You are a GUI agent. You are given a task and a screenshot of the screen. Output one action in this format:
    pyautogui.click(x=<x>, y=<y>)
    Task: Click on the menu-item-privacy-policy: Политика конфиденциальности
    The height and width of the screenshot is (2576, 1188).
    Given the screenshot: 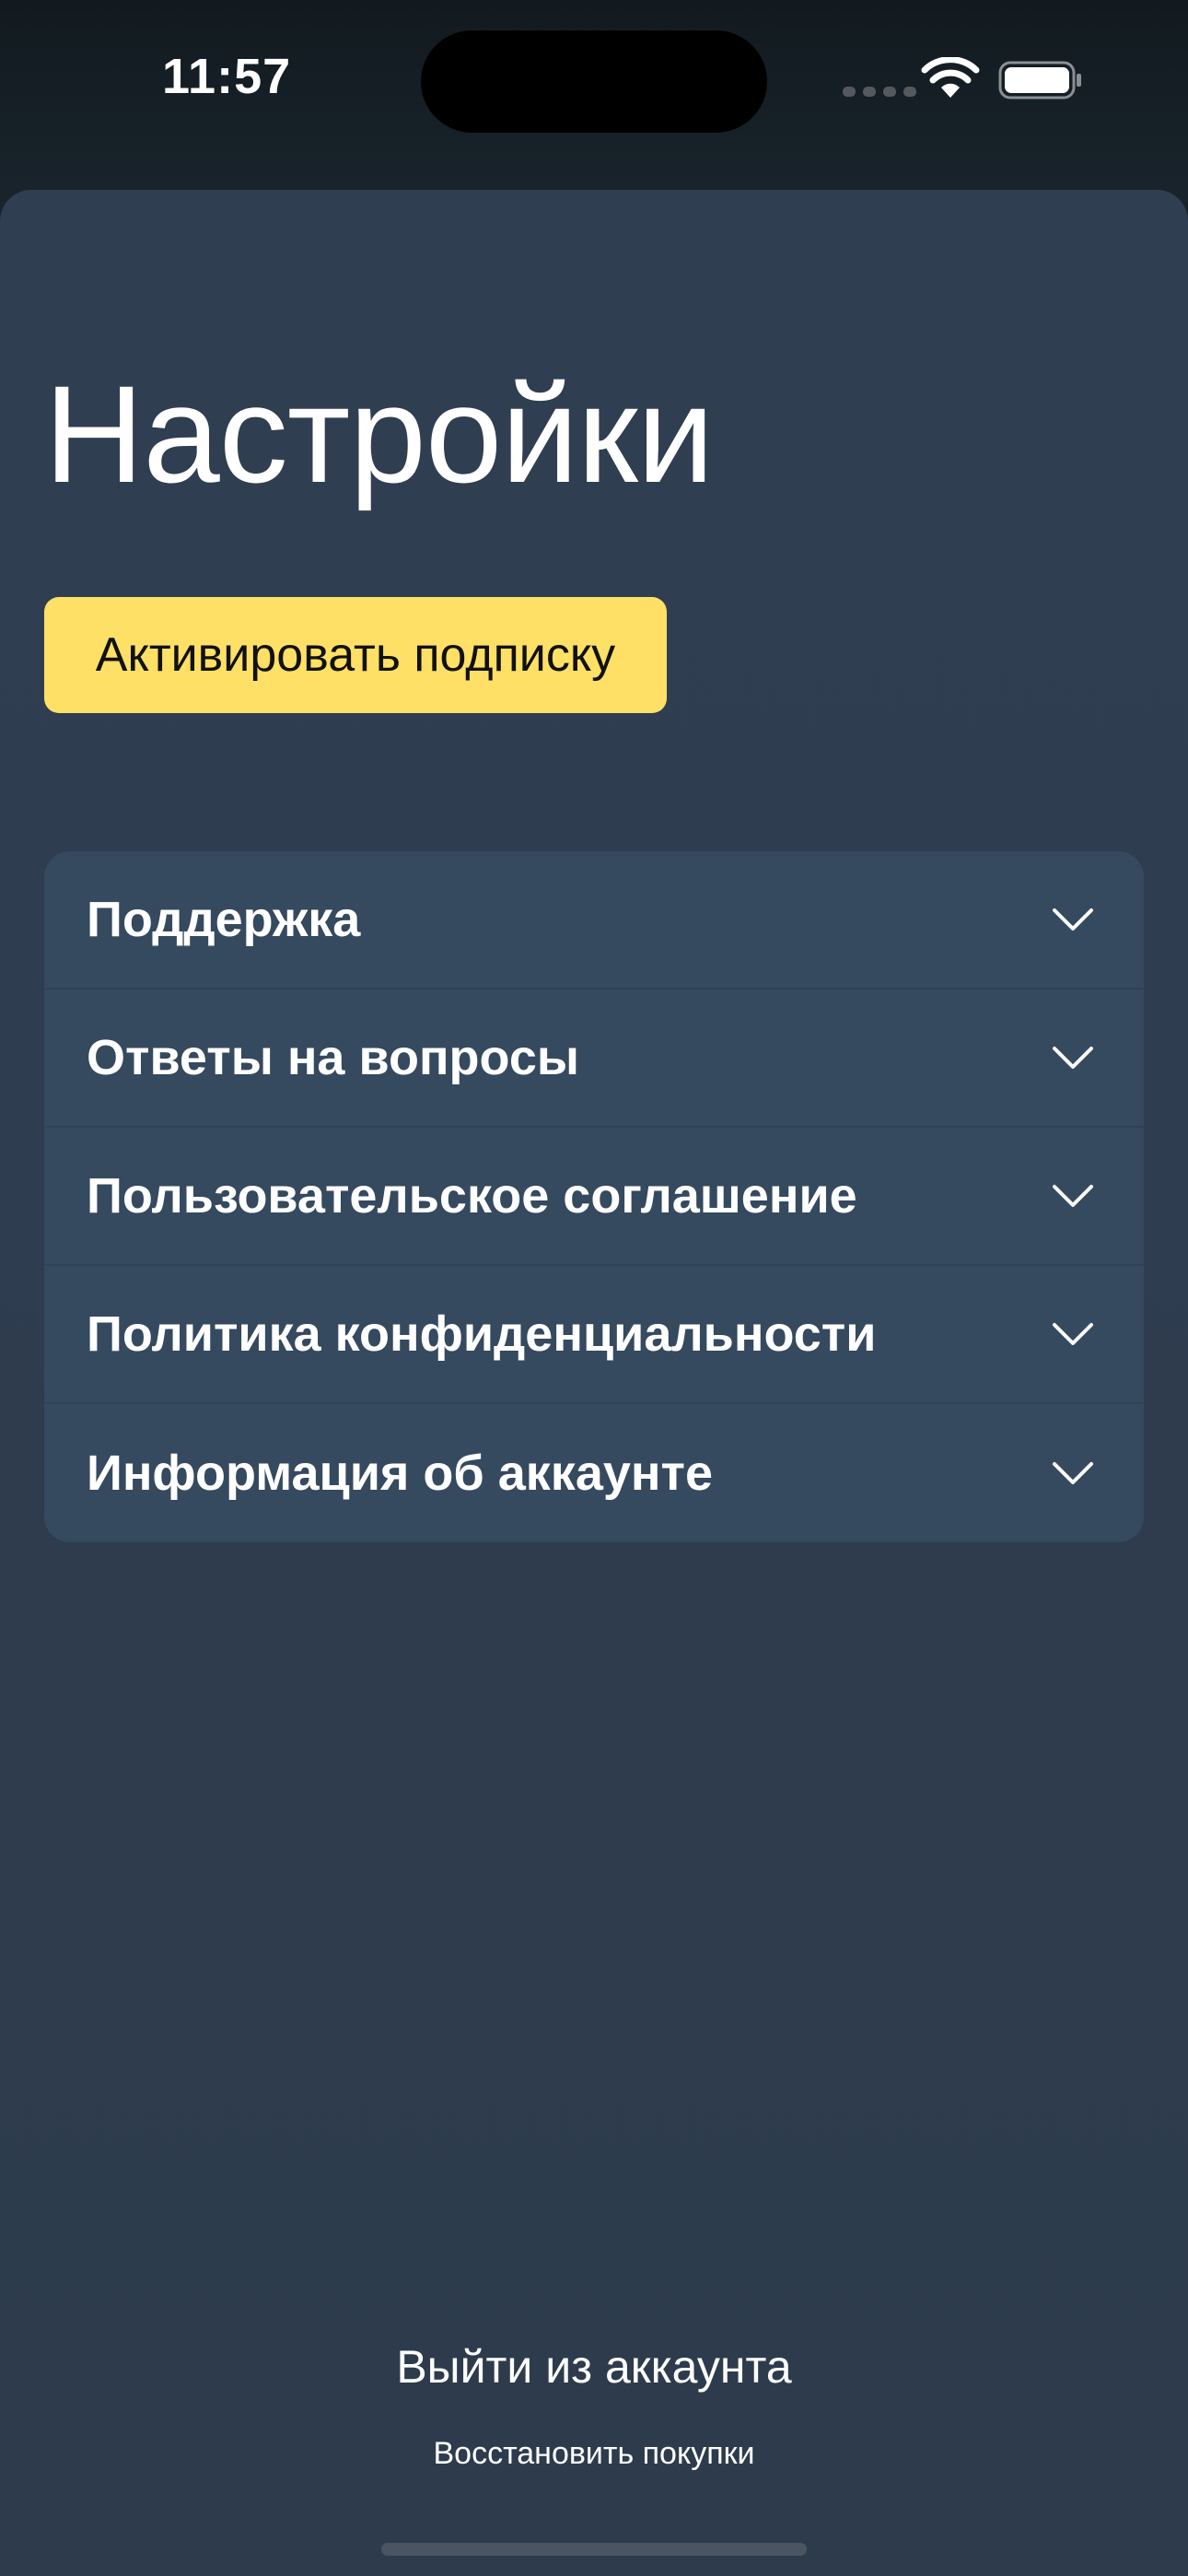 What is the action you would take?
    pyautogui.click(x=594, y=1335)
    